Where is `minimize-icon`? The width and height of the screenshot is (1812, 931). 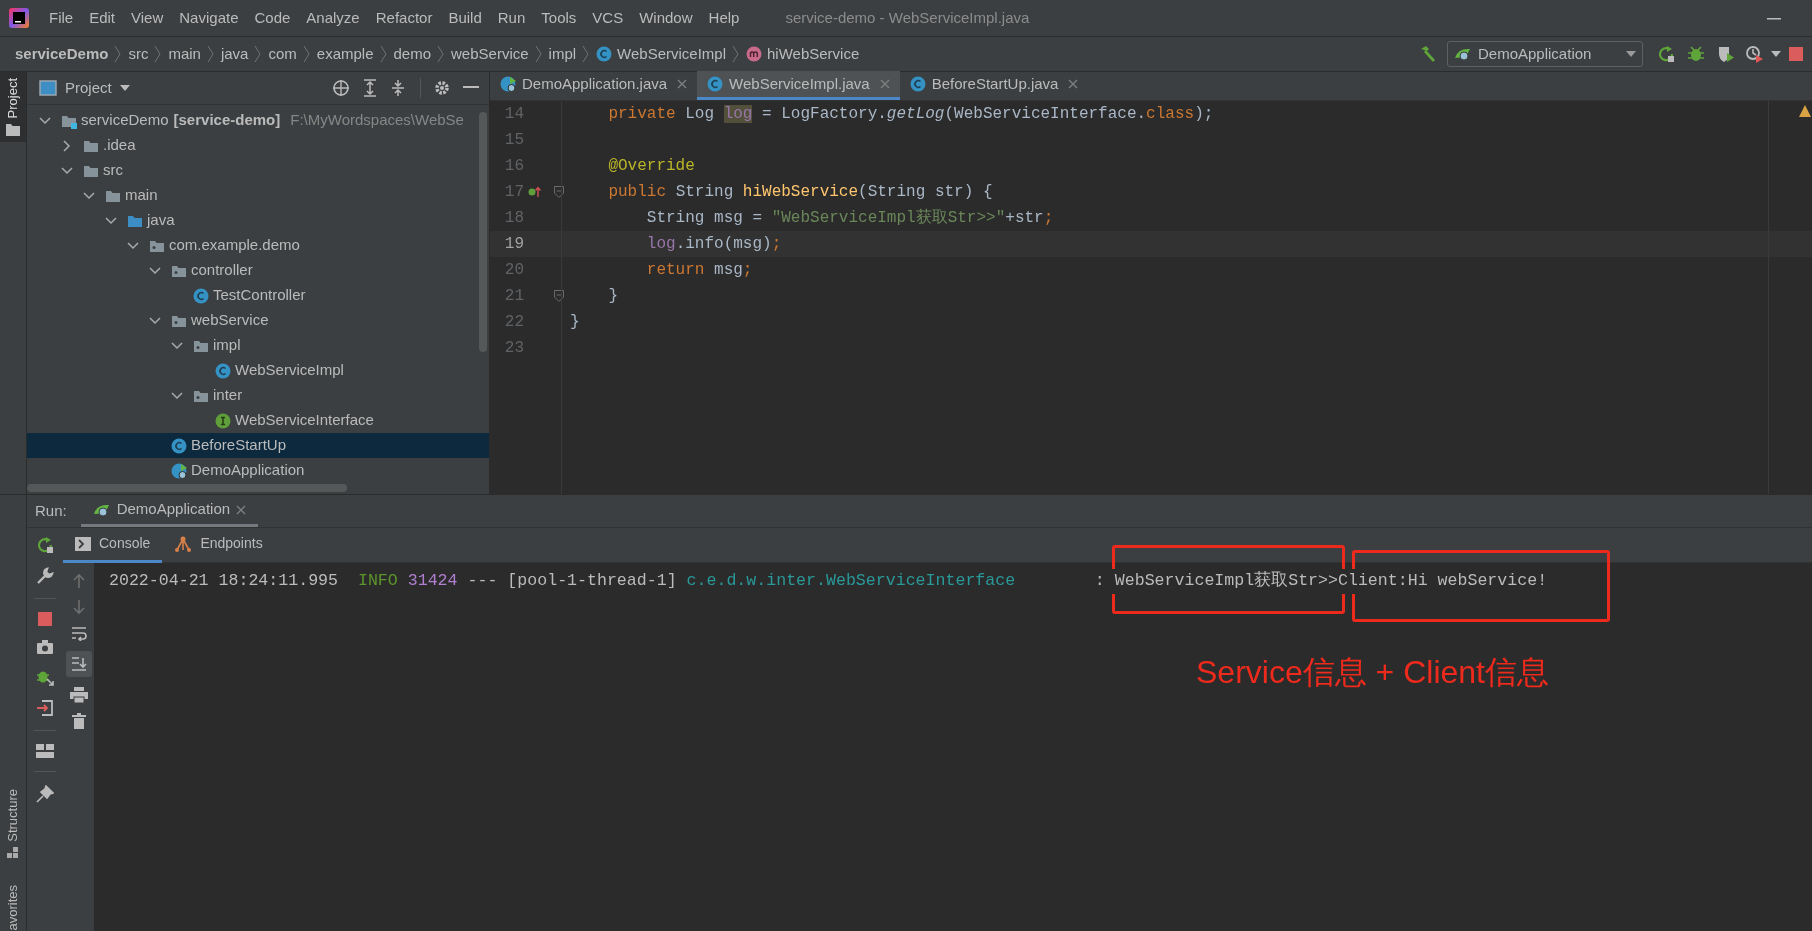
minimize-icon is located at coordinates (471, 88).